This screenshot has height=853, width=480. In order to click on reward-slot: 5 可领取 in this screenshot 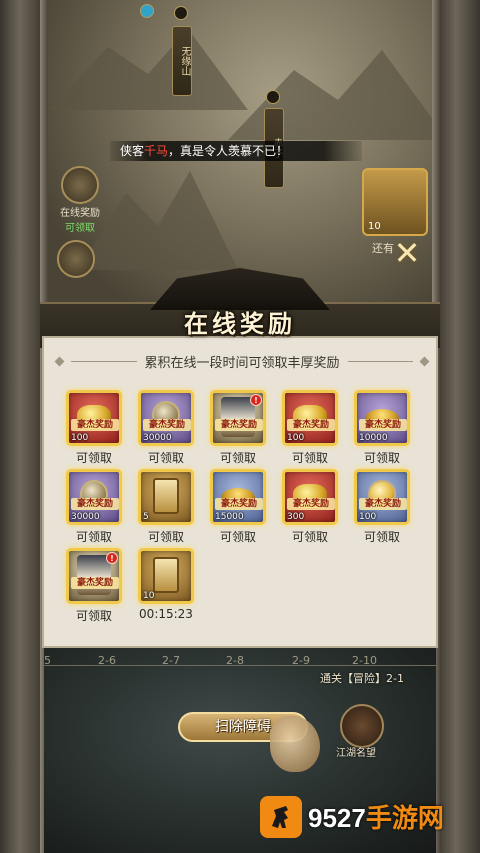, I will do `click(166, 506)`.